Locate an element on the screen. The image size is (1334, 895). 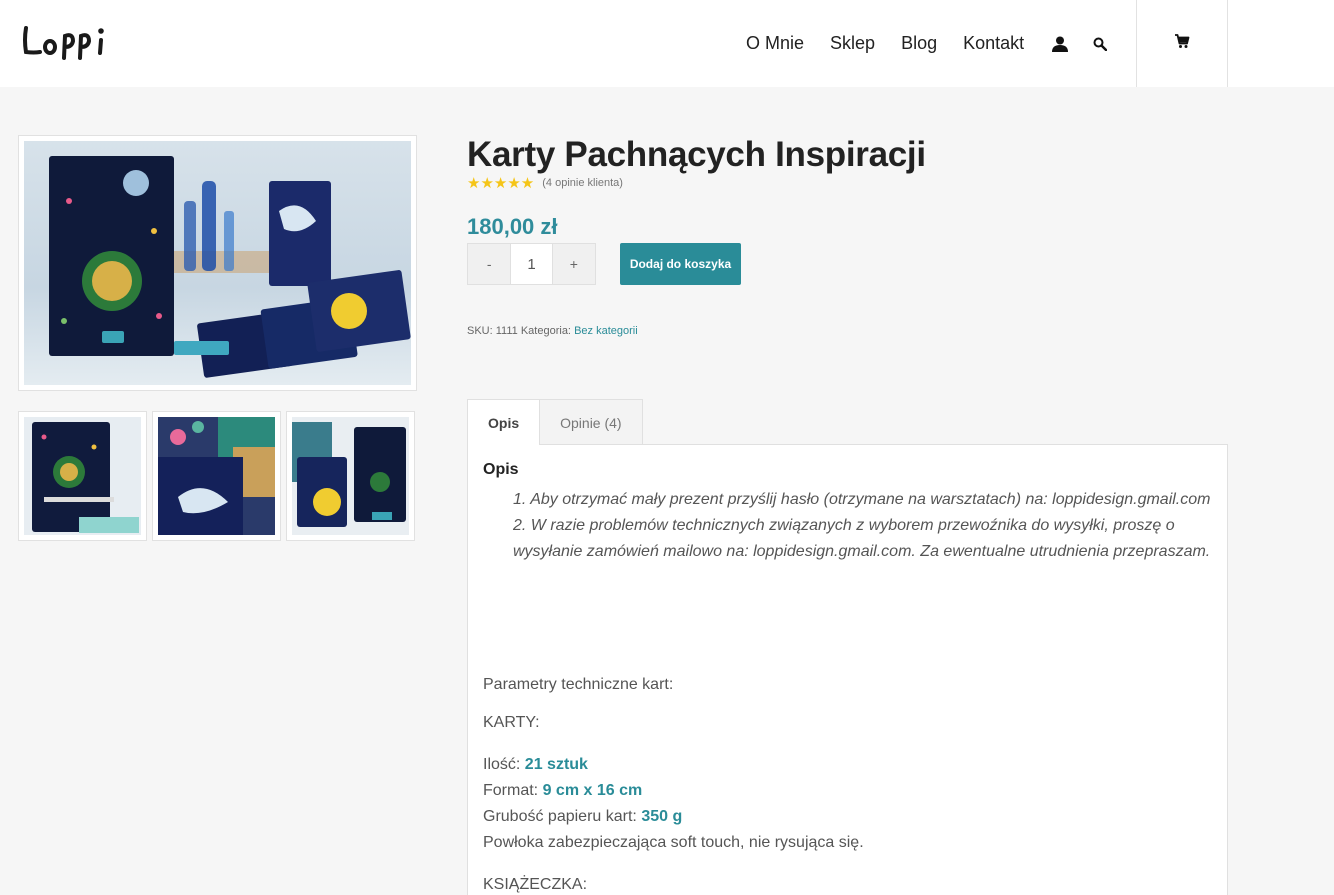
product-meta: SKU: 1111 Kategoria: Bez kategorii is located at coordinates (552, 331).